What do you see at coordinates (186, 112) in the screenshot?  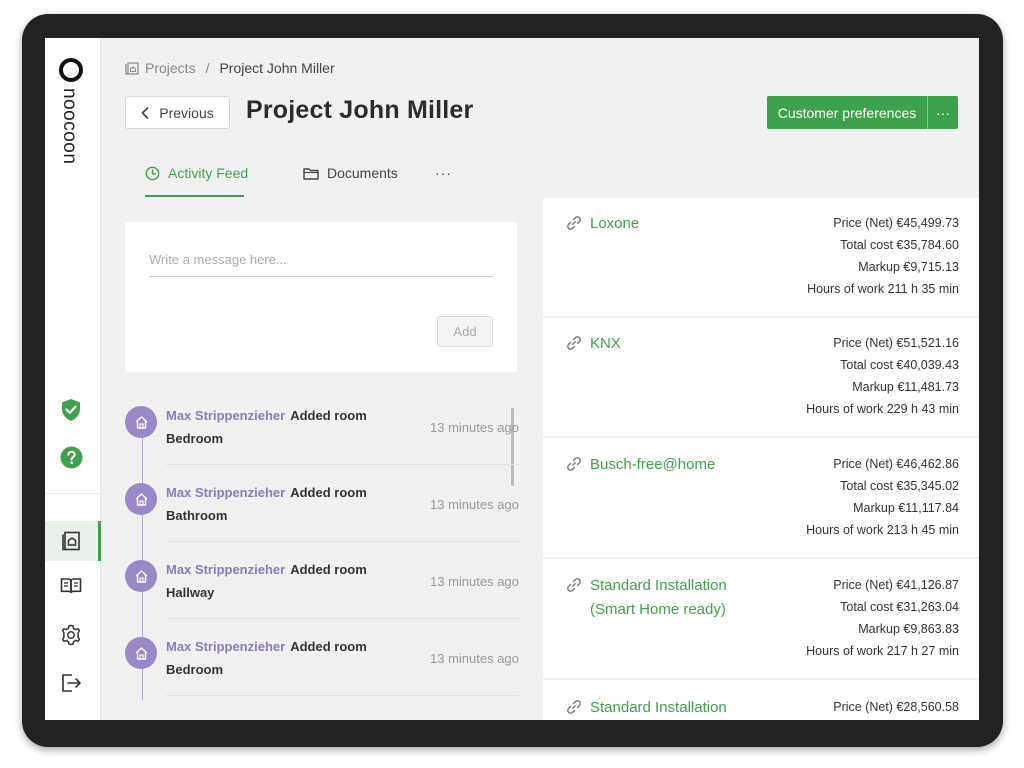 I see `previous-label: Previous` at bounding box center [186, 112].